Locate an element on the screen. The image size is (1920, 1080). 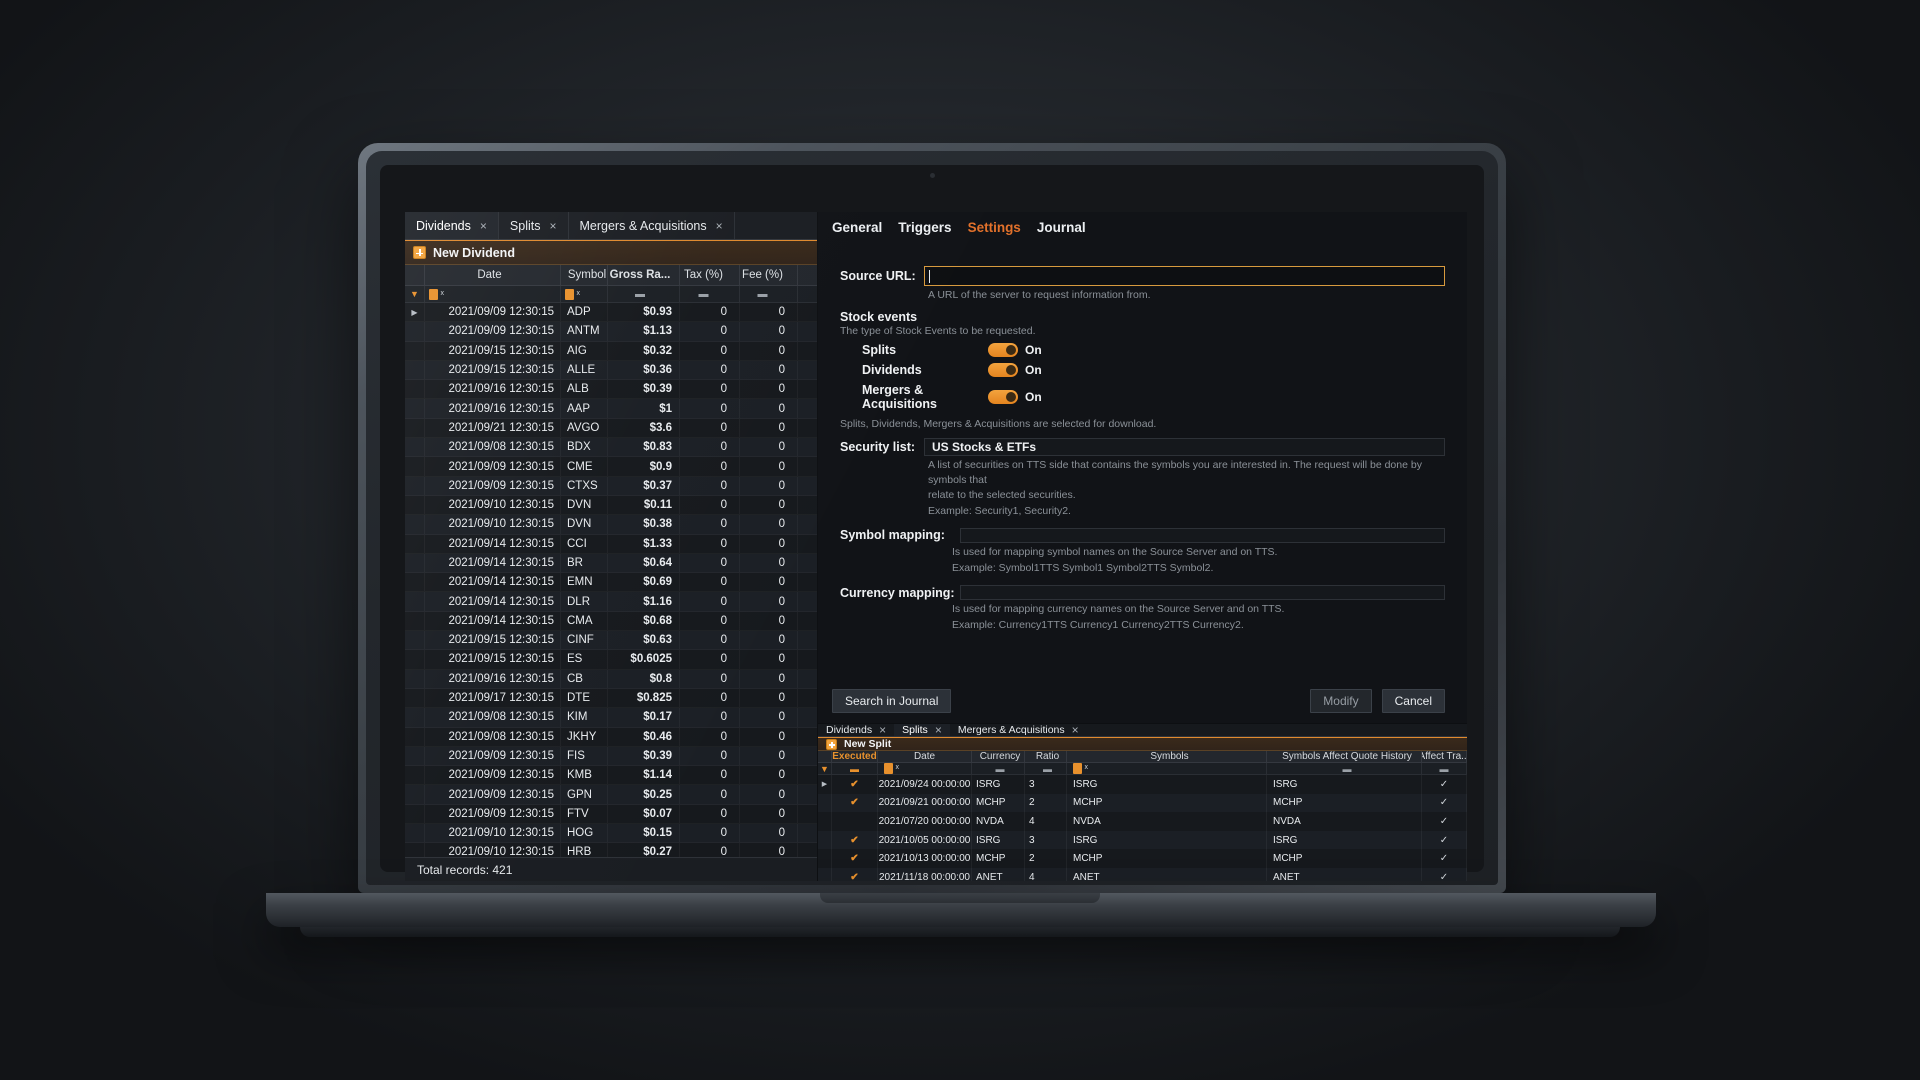
table-row: ▶ 2021/09/09 12:30:15 ADP $0.93 0 0 is located at coordinates (611, 312).